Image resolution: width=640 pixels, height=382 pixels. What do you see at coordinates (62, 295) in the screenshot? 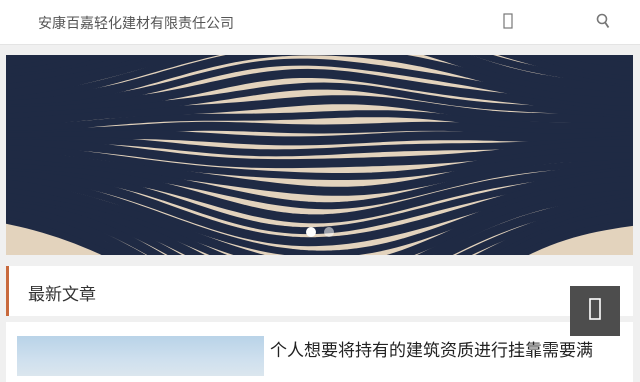
I see `section-title: 最新文章` at bounding box center [62, 295].